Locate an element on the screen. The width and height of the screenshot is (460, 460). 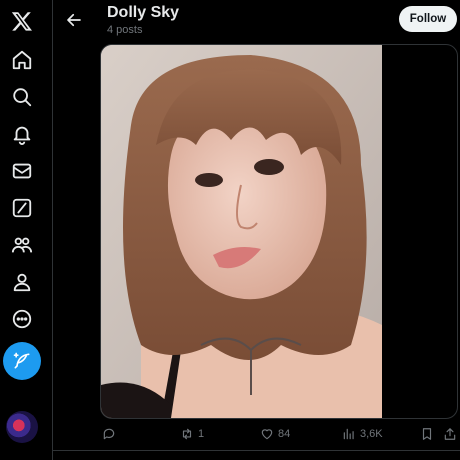
heart-icon is located at coordinates (267, 434).